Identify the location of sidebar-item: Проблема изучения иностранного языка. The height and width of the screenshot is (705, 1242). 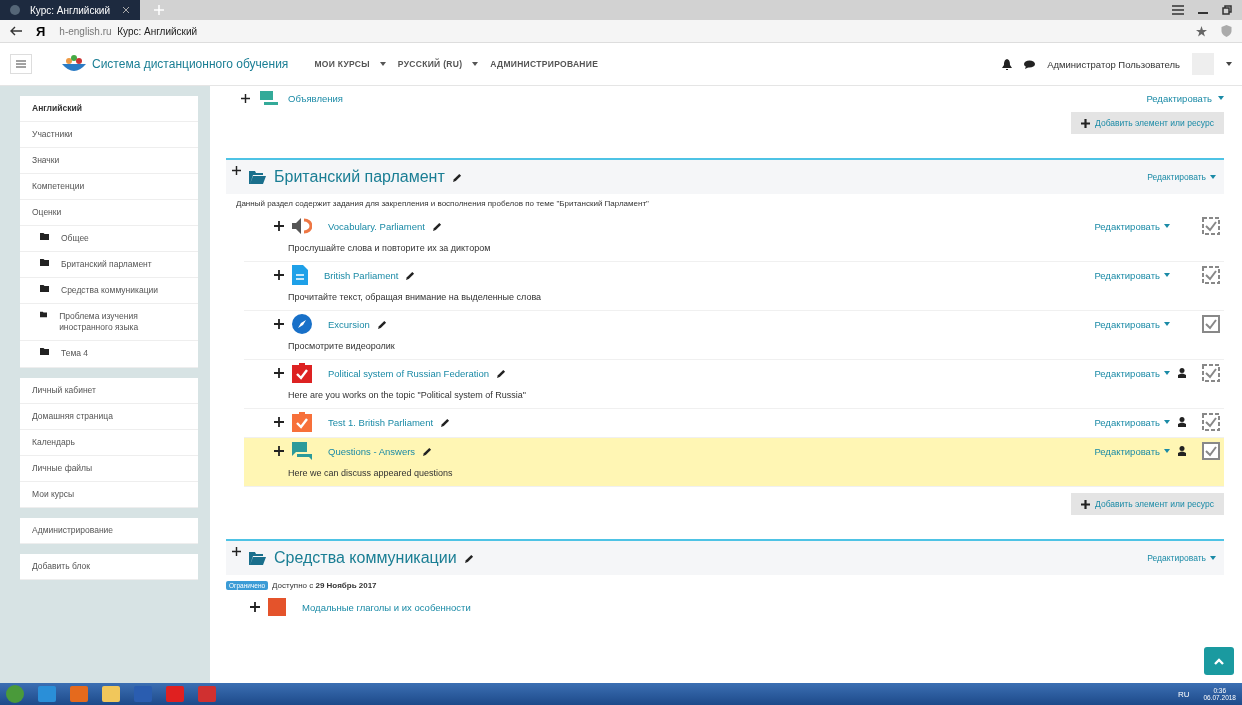
(122, 322).